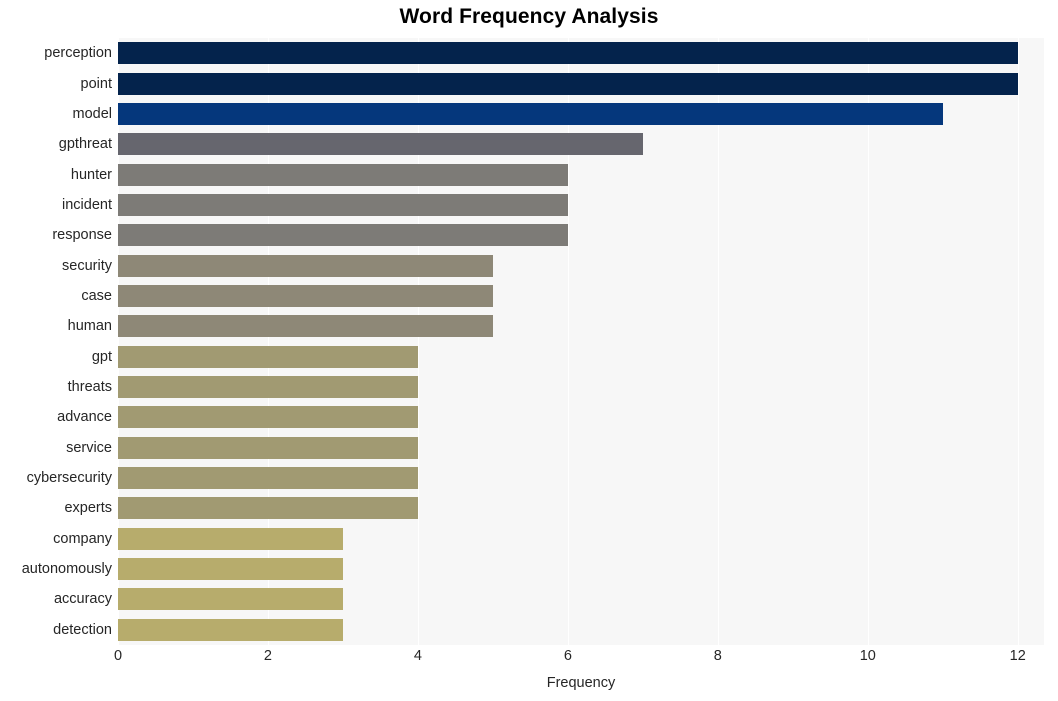 This screenshot has height=701, width=1058. What do you see at coordinates (567, 656) in the screenshot?
I see `x-tick-label: 6` at bounding box center [567, 656].